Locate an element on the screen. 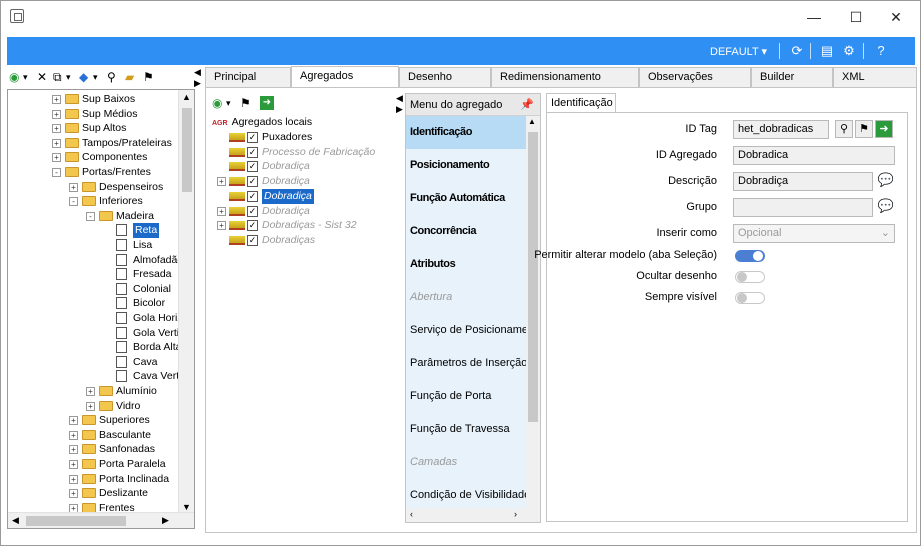 This screenshot has width=921, height=546. agregado-item: ✓ Puxadores is located at coordinates (305, 137).